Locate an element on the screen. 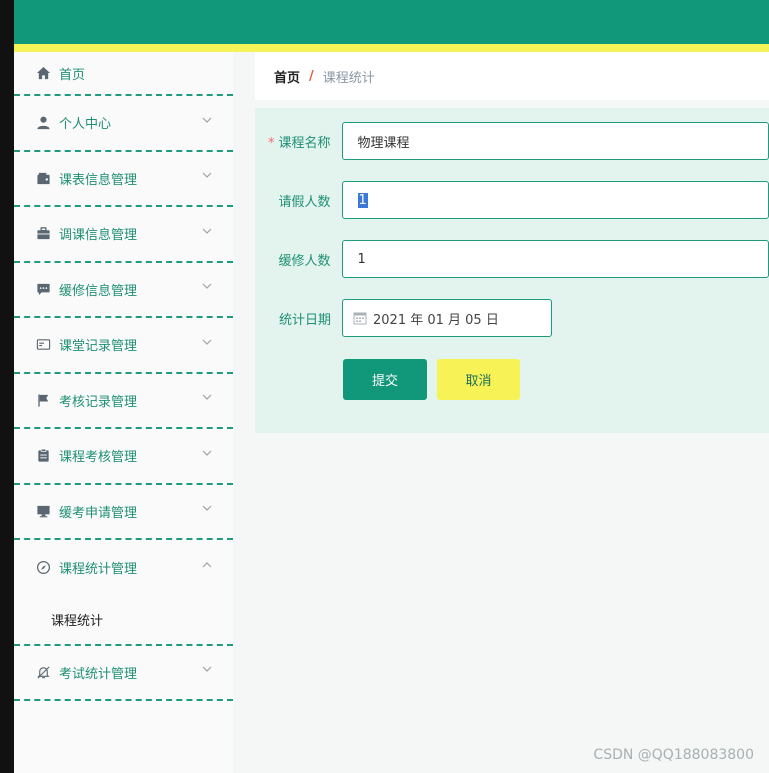 The image size is (769, 773). sidebar-item-home: 首页 is located at coordinates (123, 74).